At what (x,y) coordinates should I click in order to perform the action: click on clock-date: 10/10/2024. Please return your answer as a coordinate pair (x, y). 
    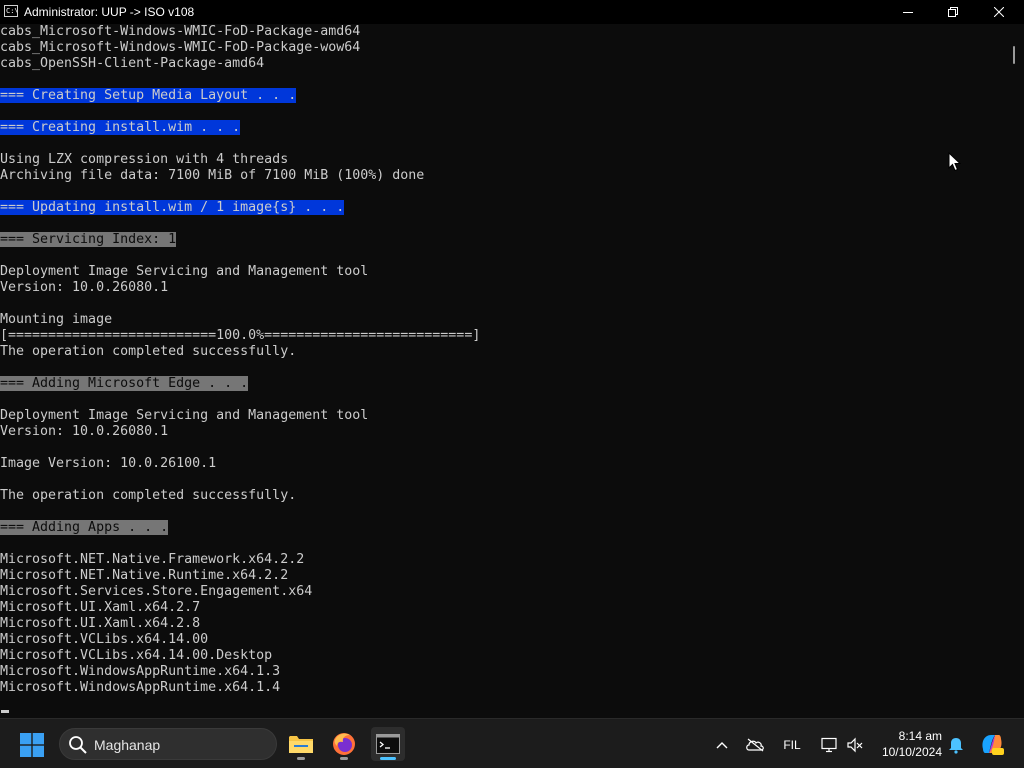
    Looking at the image, I should click on (911, 752).